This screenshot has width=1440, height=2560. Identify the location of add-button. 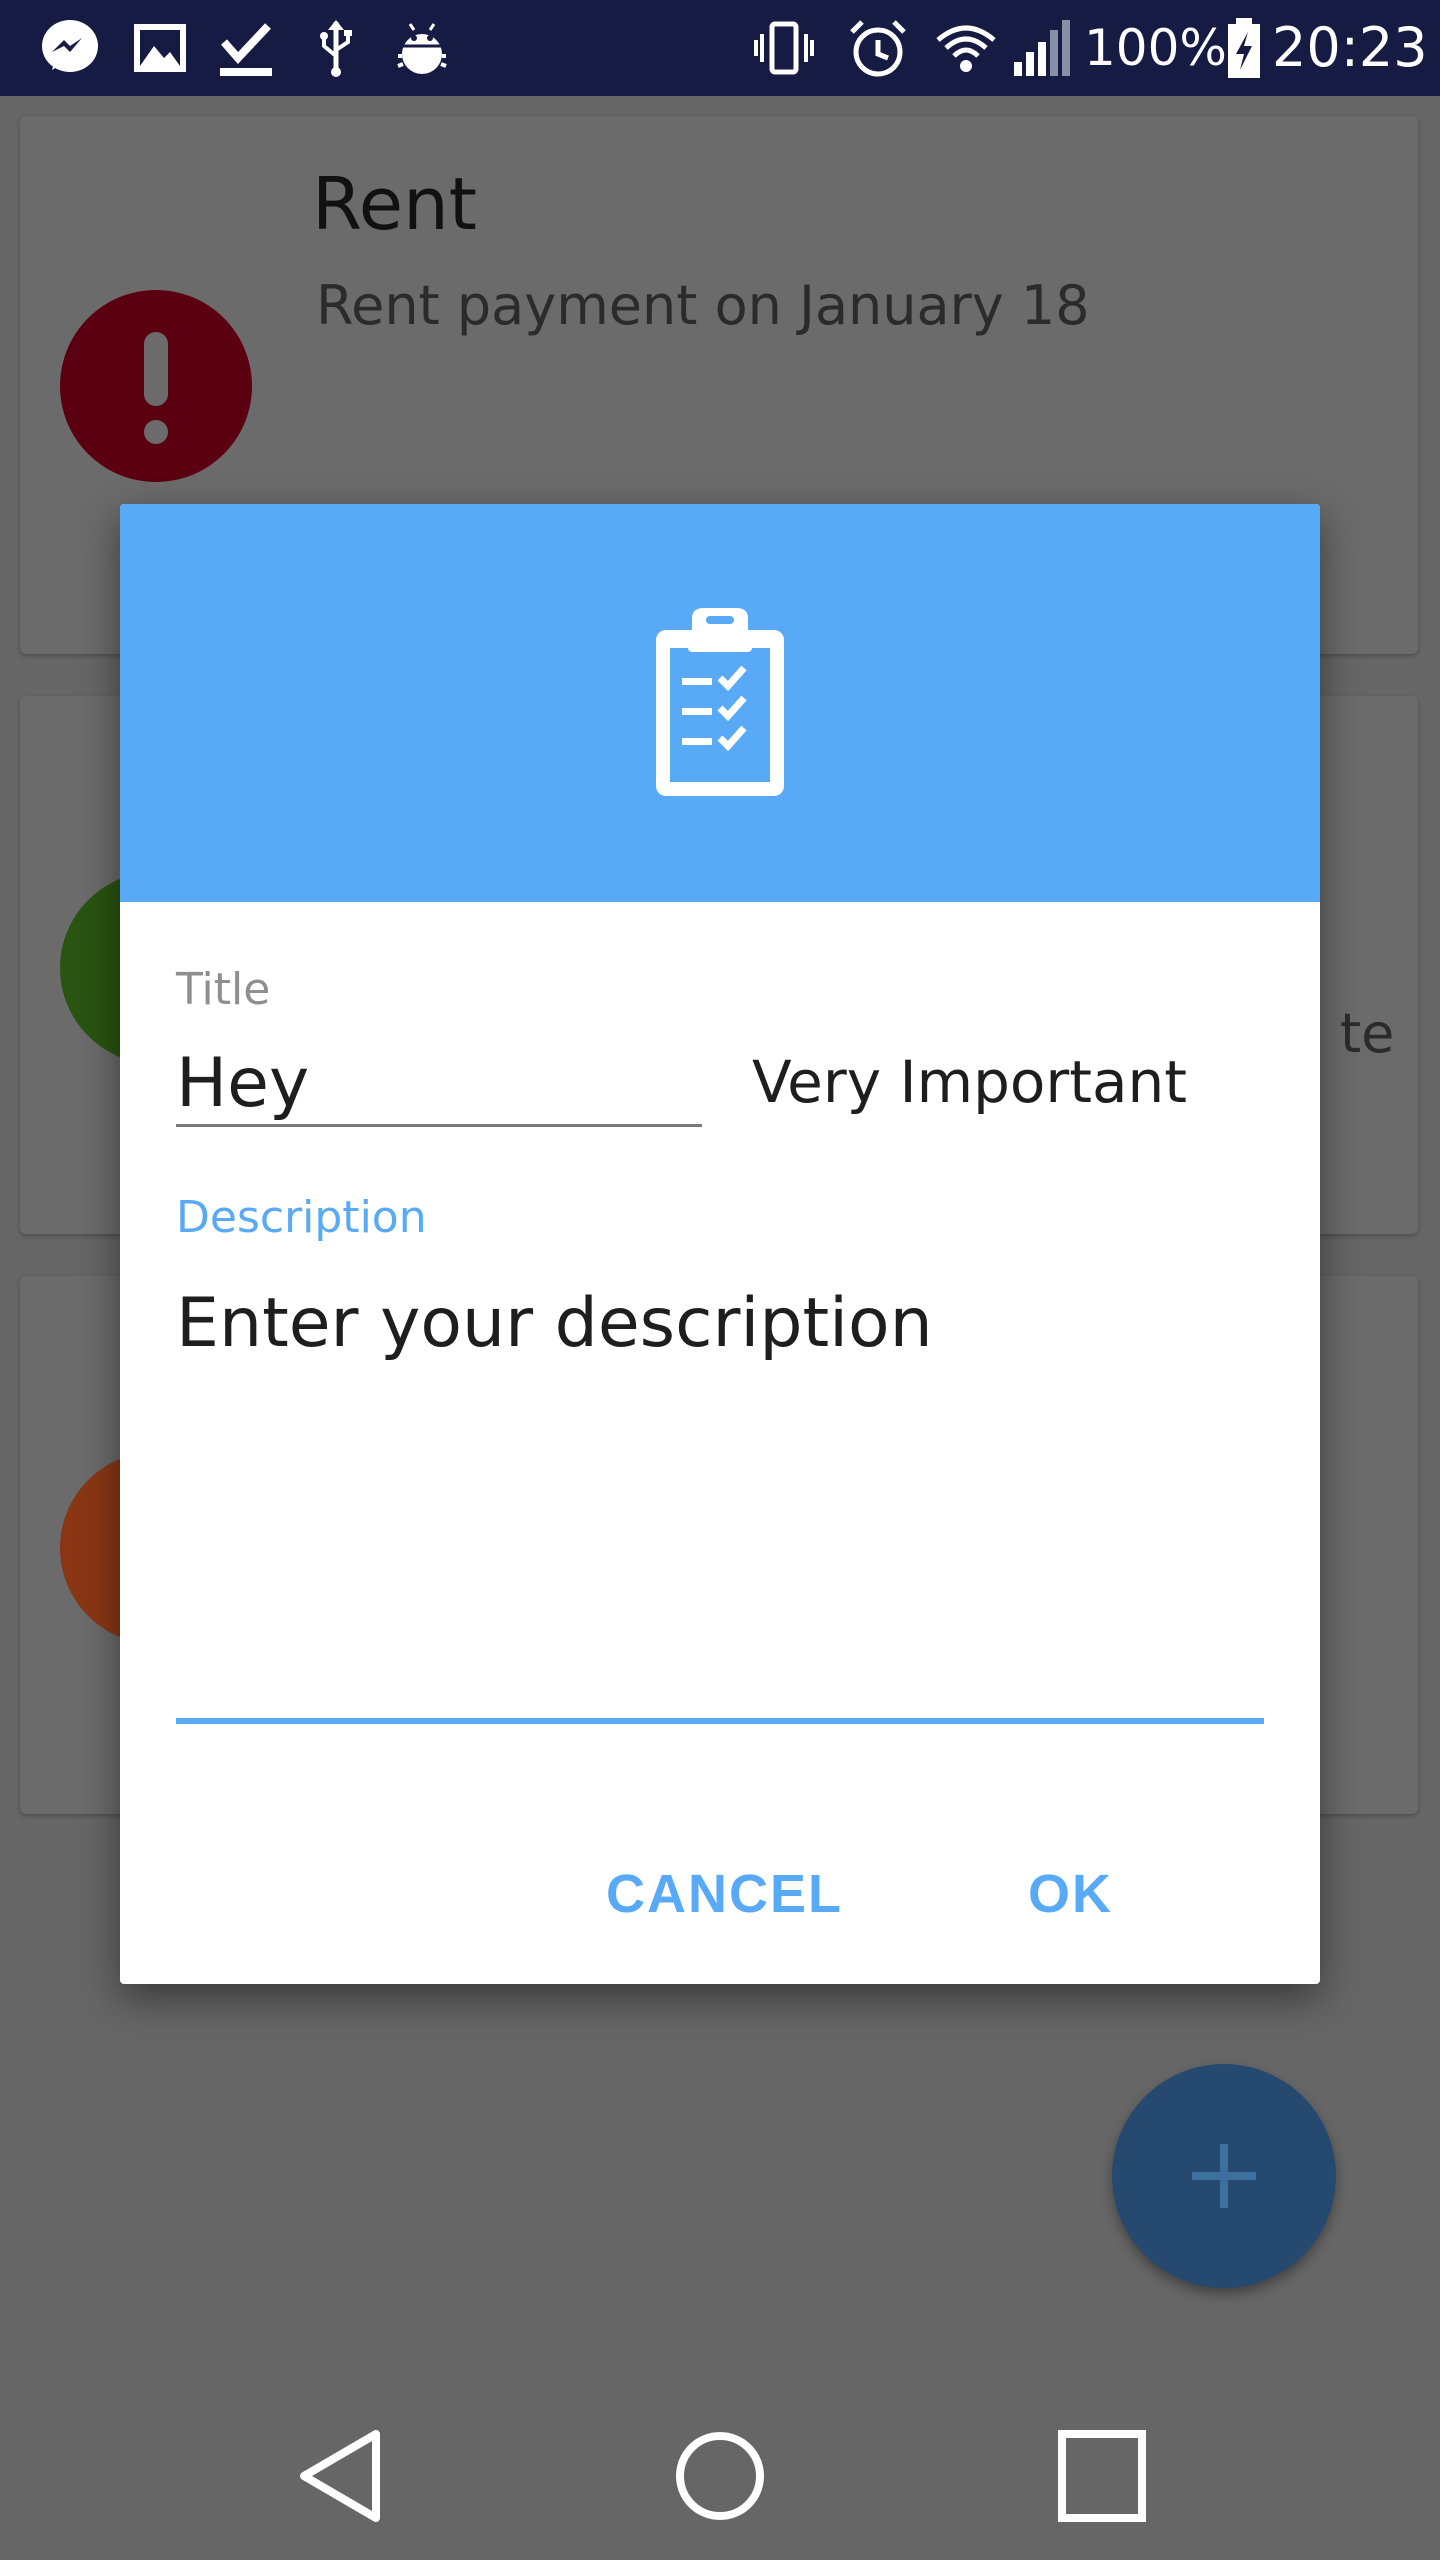
(1224, 2176).